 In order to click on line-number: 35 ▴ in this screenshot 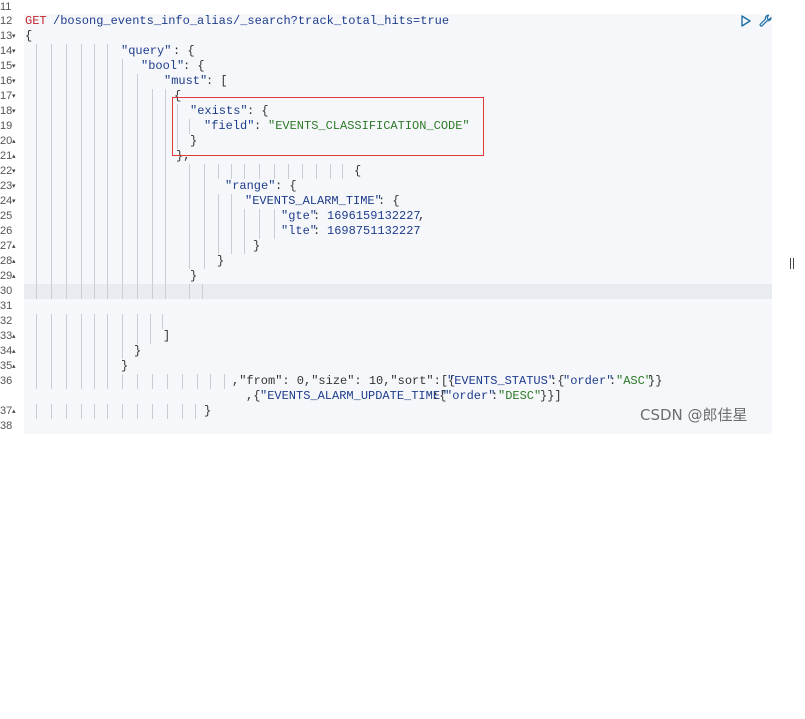, I will do `click(8, 366)`.